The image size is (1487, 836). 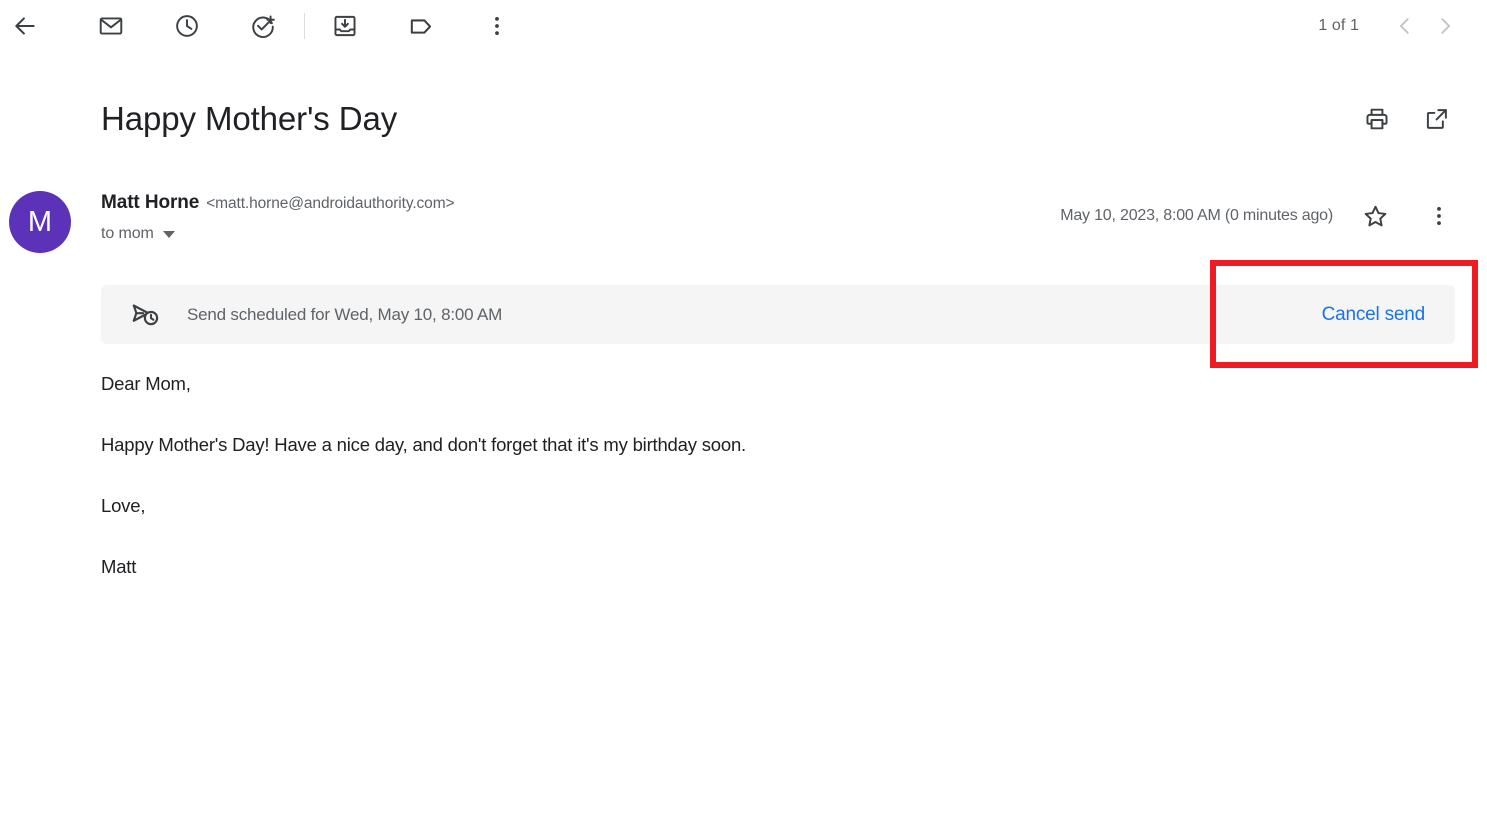 What do you see at coordinates (168, 234) in the screenshot?
I see `chevron-down-icon` at bounding box center [168, 234].